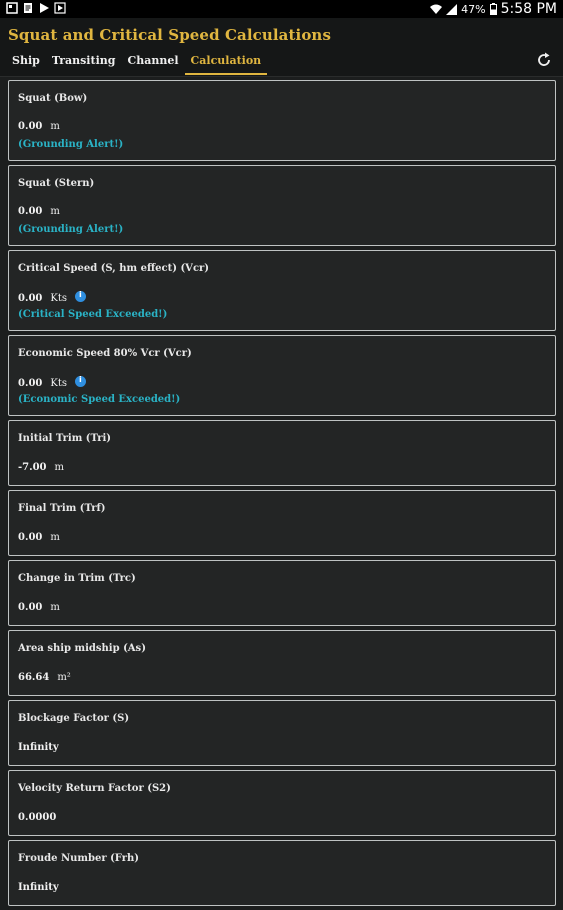 This screenshot has height=910, width=563. I want to click on tab-bar: Ship Transiting Channel Calculation, so click(137, 64).